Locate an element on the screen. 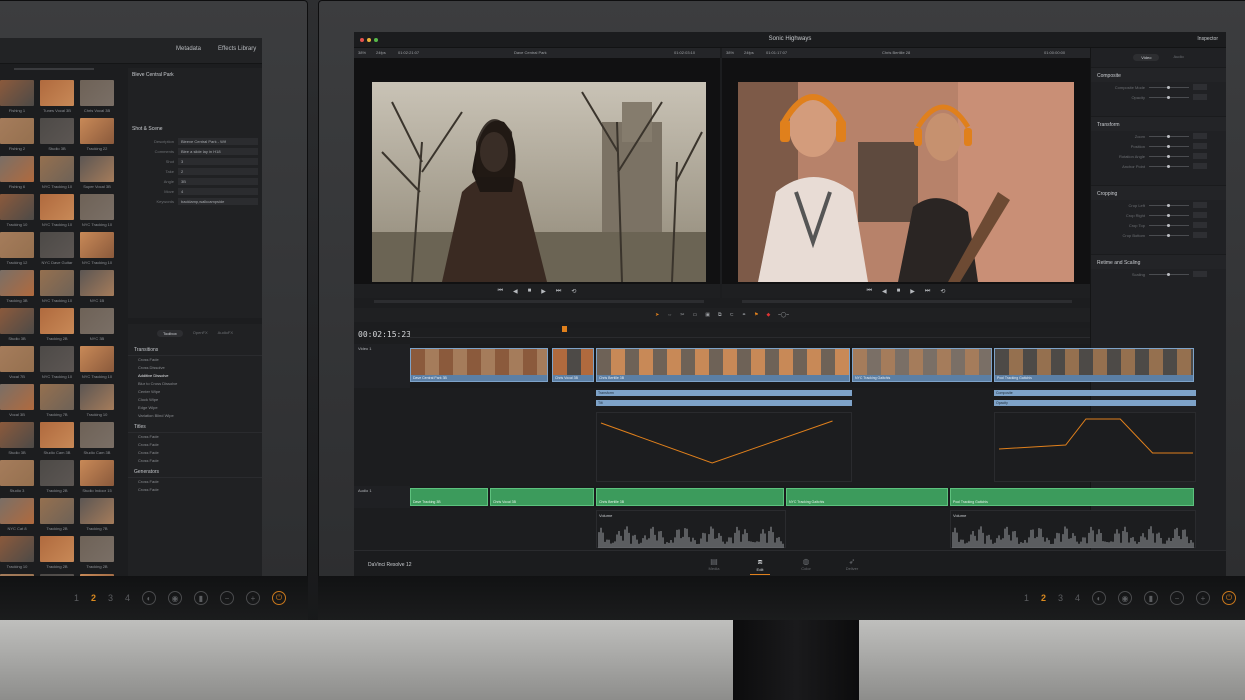  marker-icon: ◆ is located at coordinates (768, 315).